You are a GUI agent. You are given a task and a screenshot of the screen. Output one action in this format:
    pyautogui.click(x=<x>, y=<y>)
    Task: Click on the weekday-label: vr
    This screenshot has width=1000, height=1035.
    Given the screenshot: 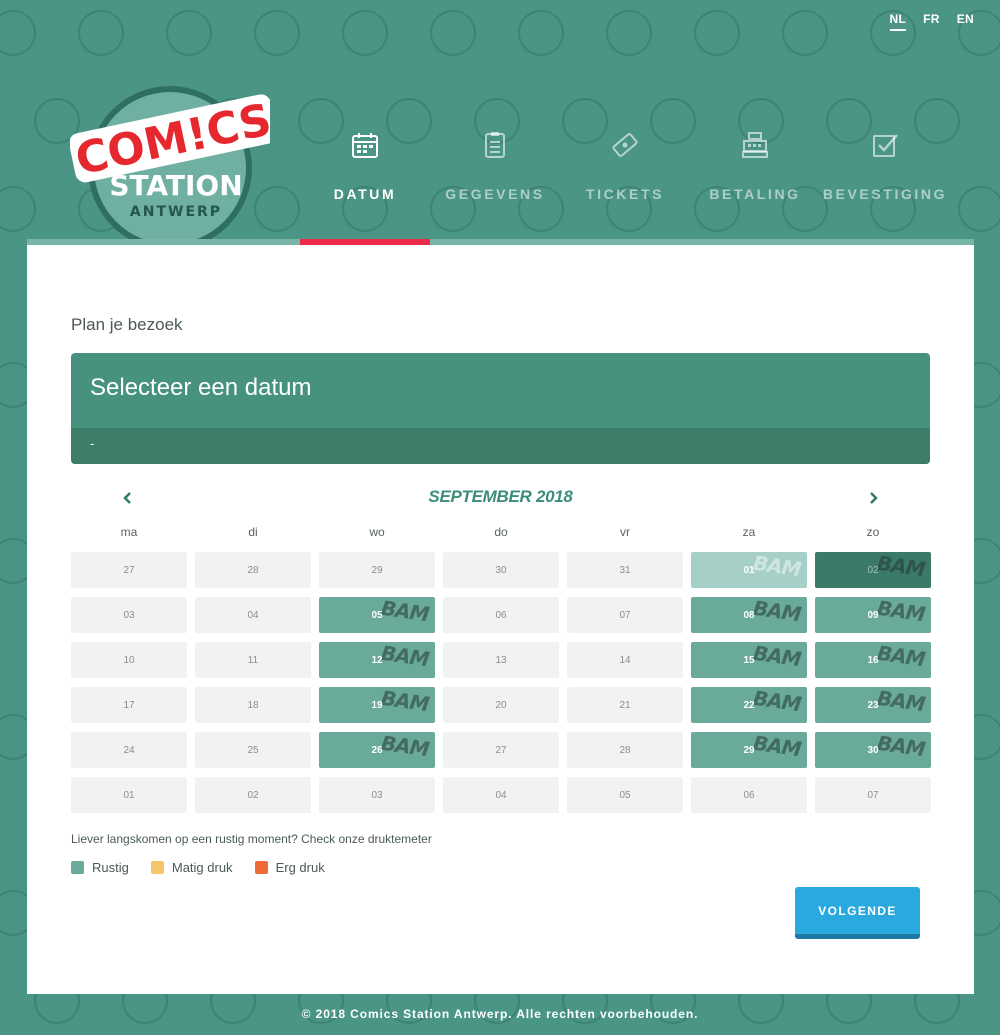 What is the action you would take?
    pyautogui.click(x=625, y=532)
    